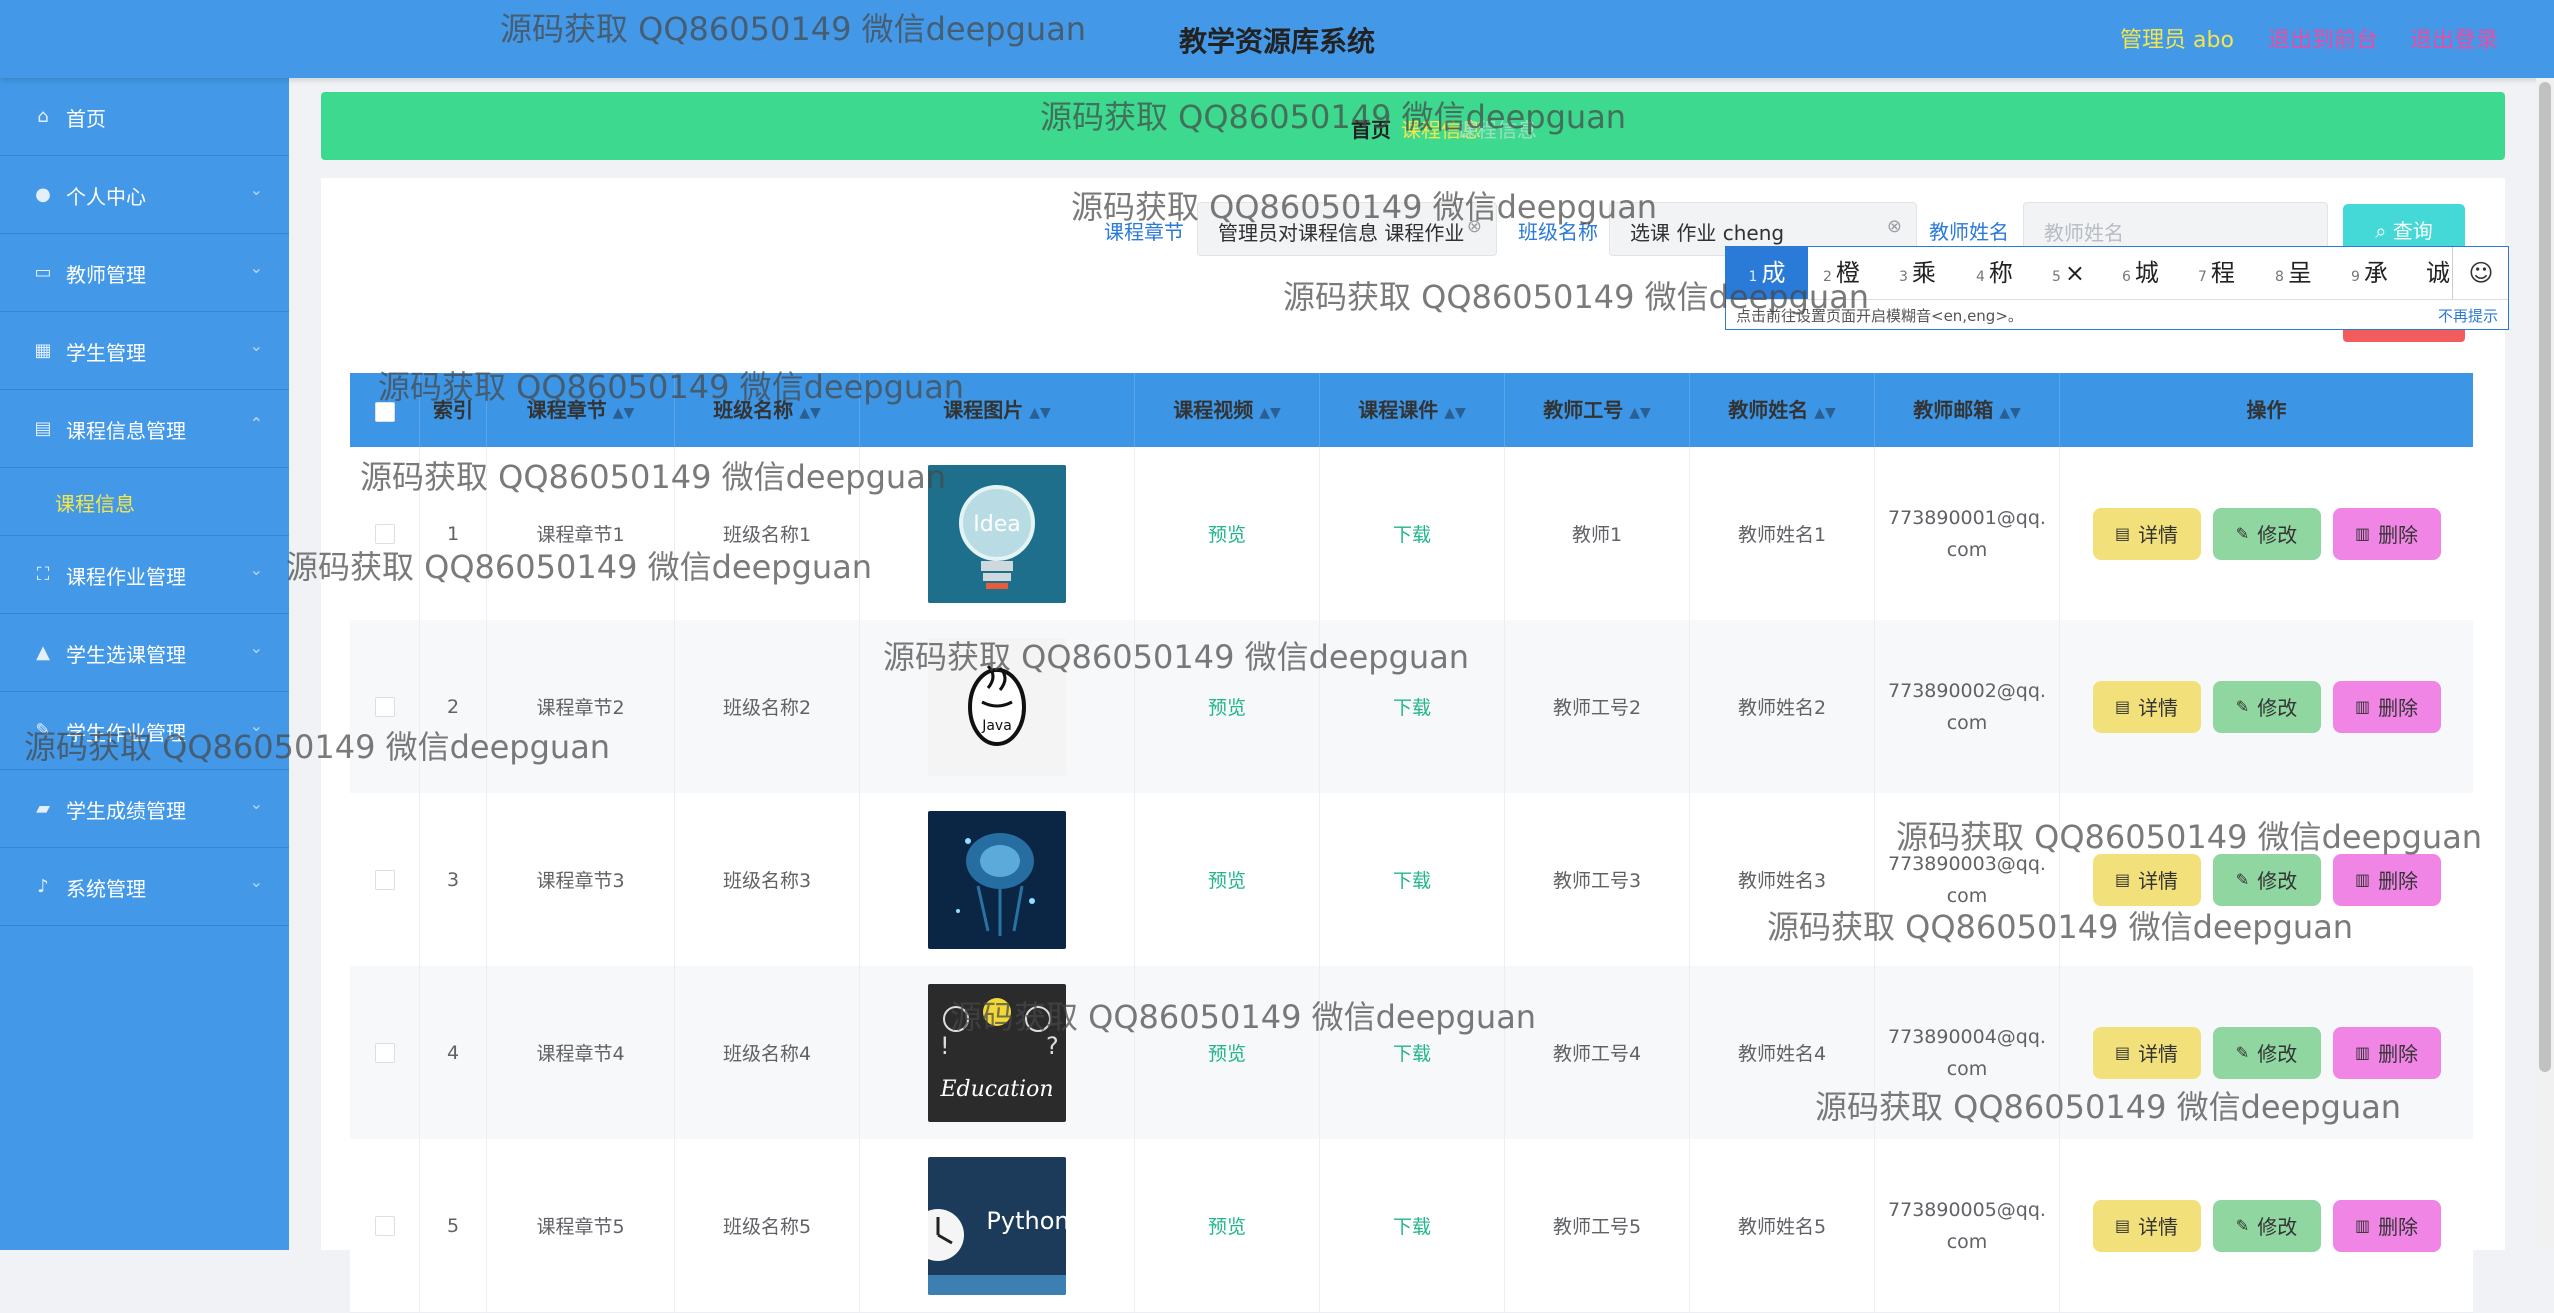 This screenshot has width=2554, height=1313. Describe the element at coordinates (2158, 708) in the screenshot. I see `detail-label: 详情` at that location.